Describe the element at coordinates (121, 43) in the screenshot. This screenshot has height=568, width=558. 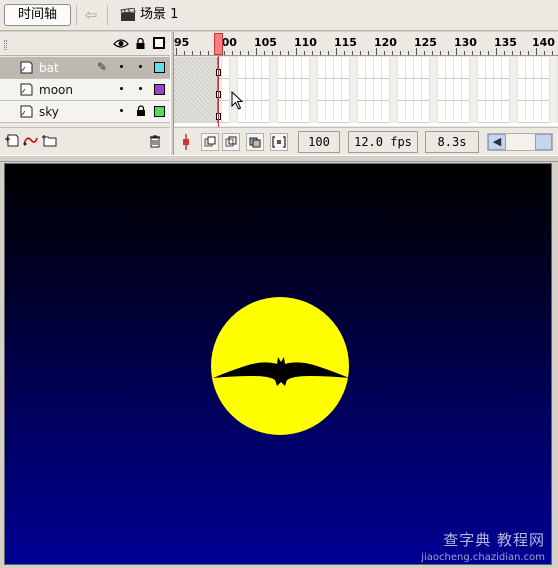
I see `eye-icon` at that location.